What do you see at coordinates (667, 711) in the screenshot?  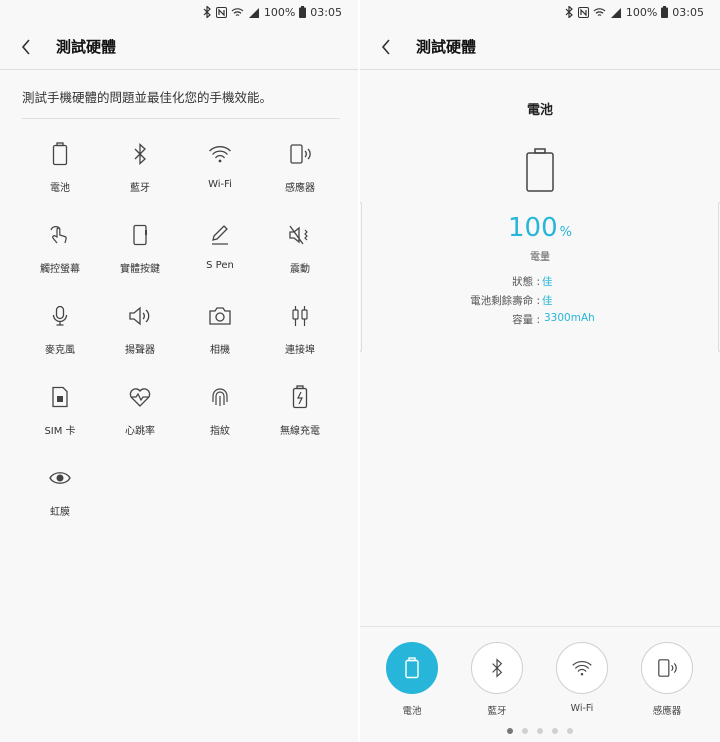 I see `tab-label: 感應器` at bounding box center [667, 711].